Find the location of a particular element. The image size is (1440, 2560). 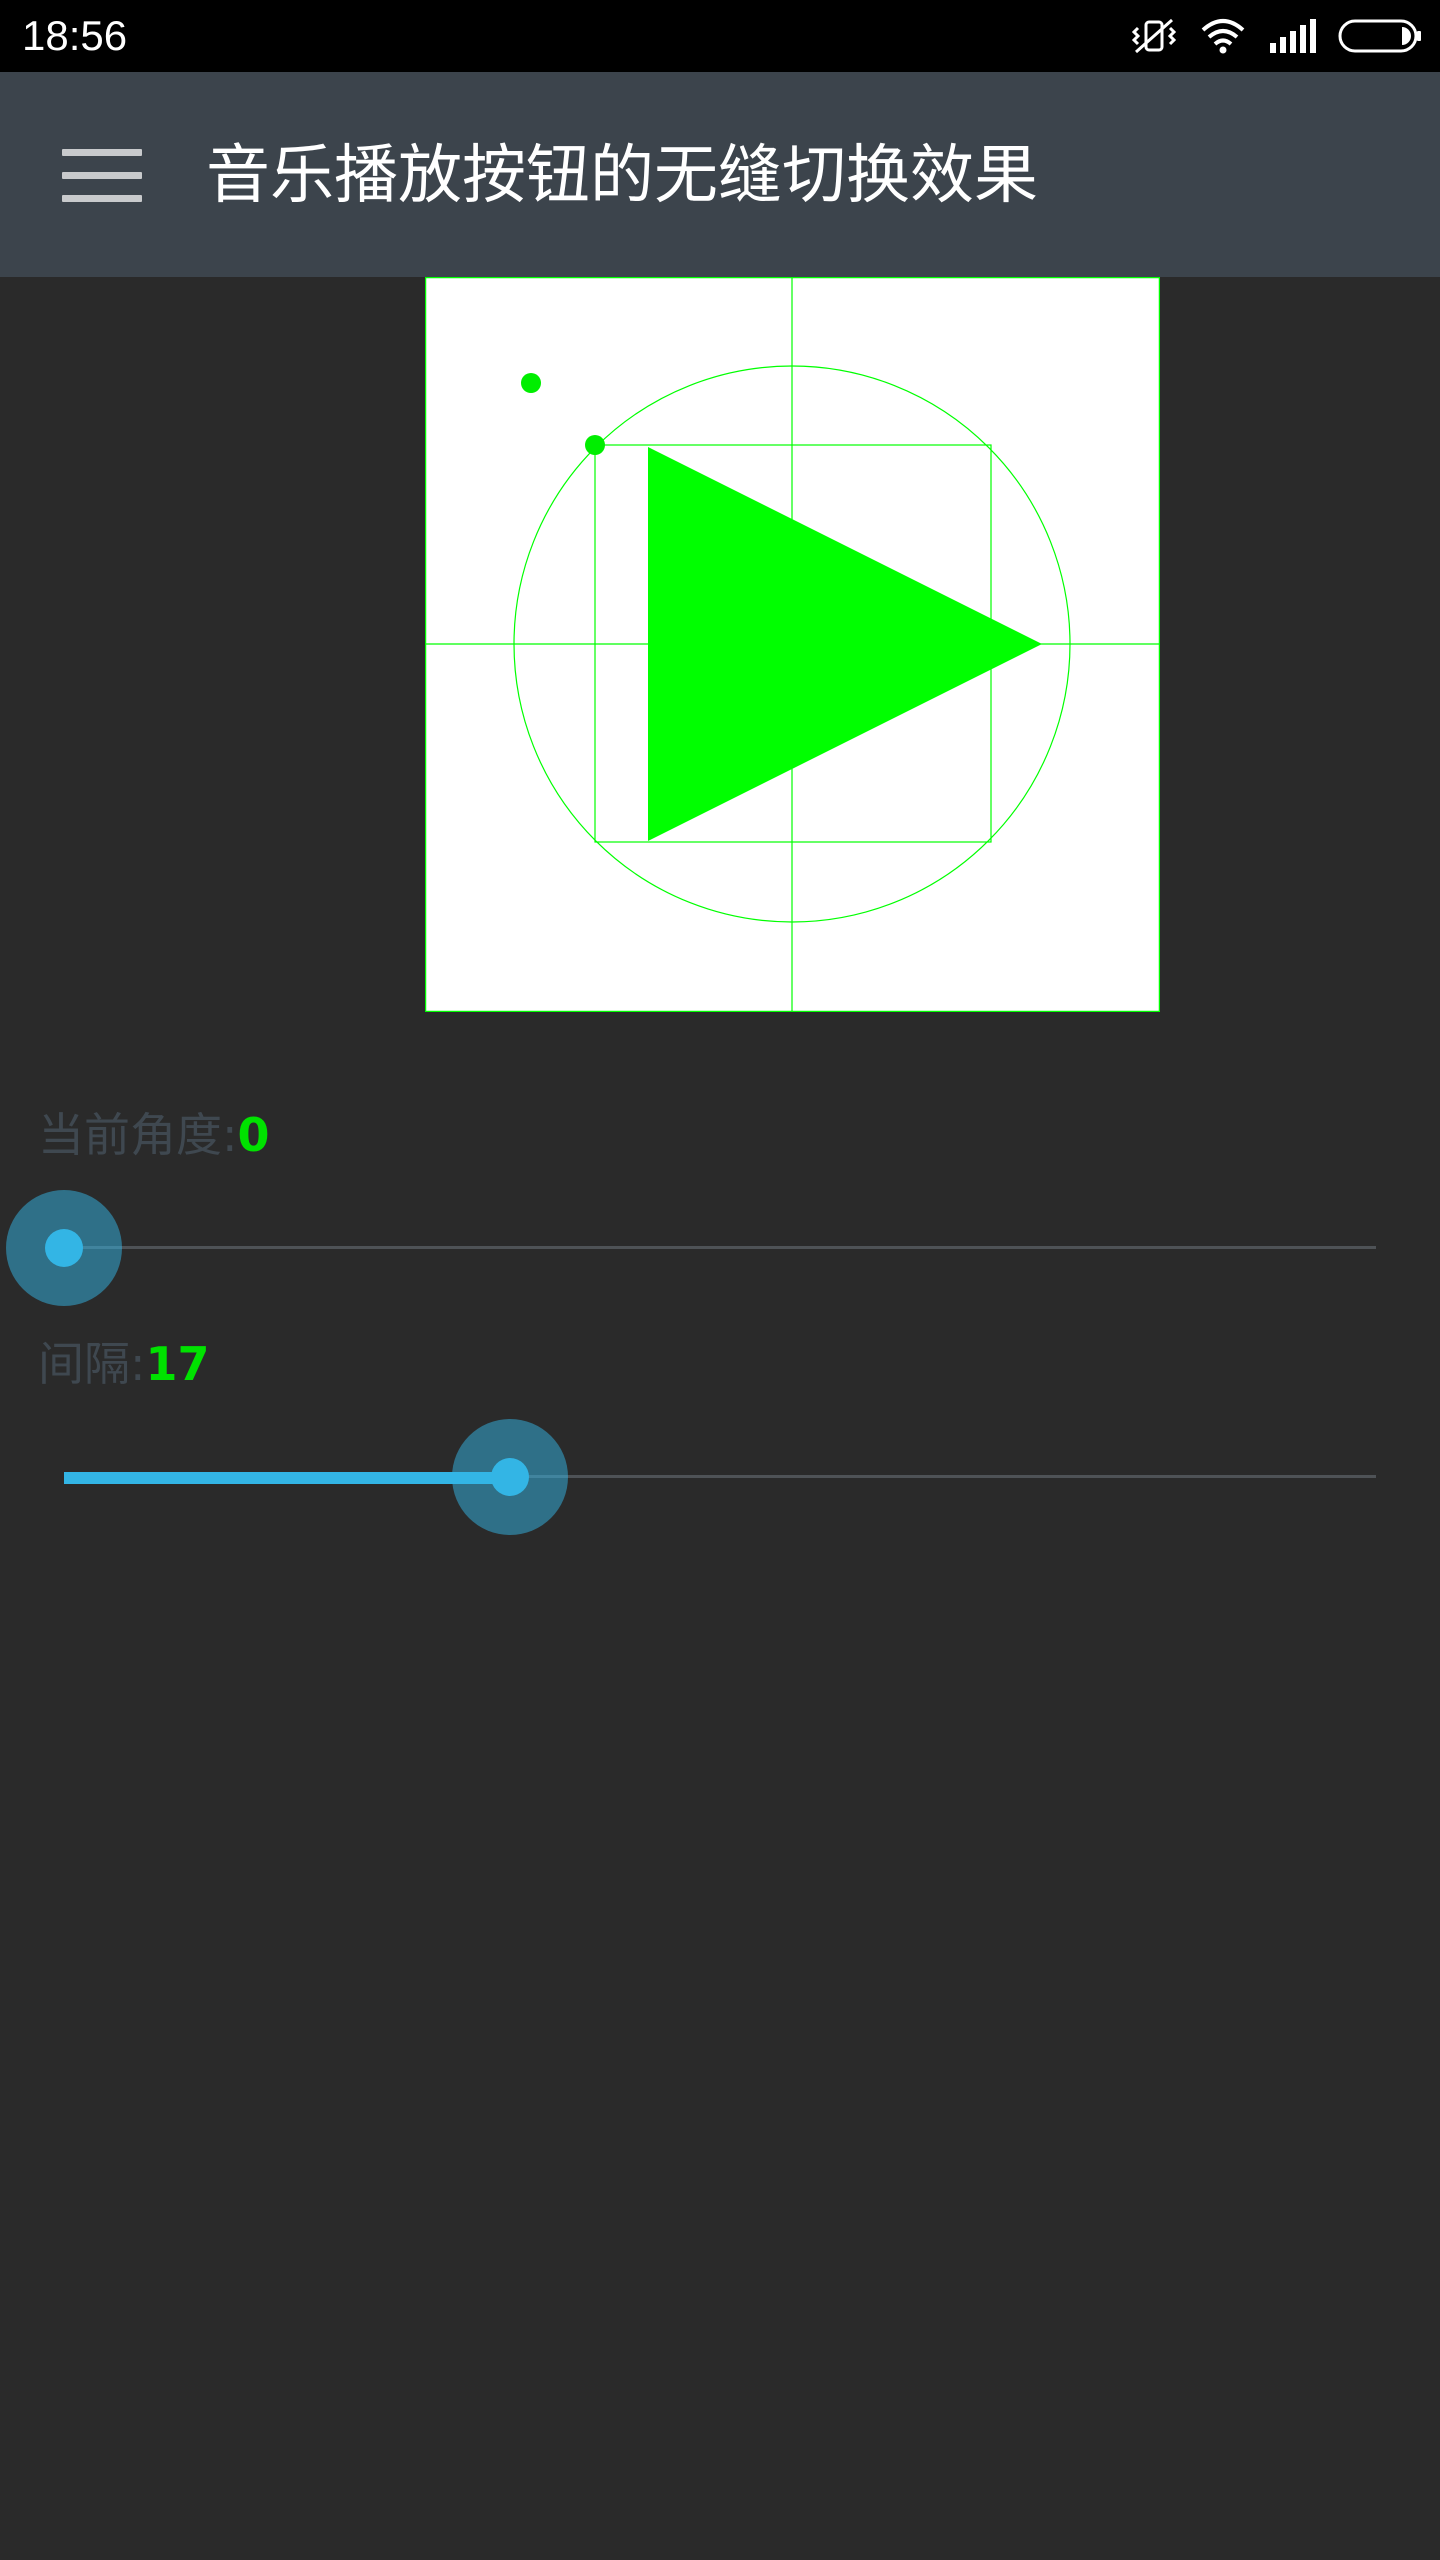

angle-label: 当前角度:0 is located at coordinates (154, 1135).